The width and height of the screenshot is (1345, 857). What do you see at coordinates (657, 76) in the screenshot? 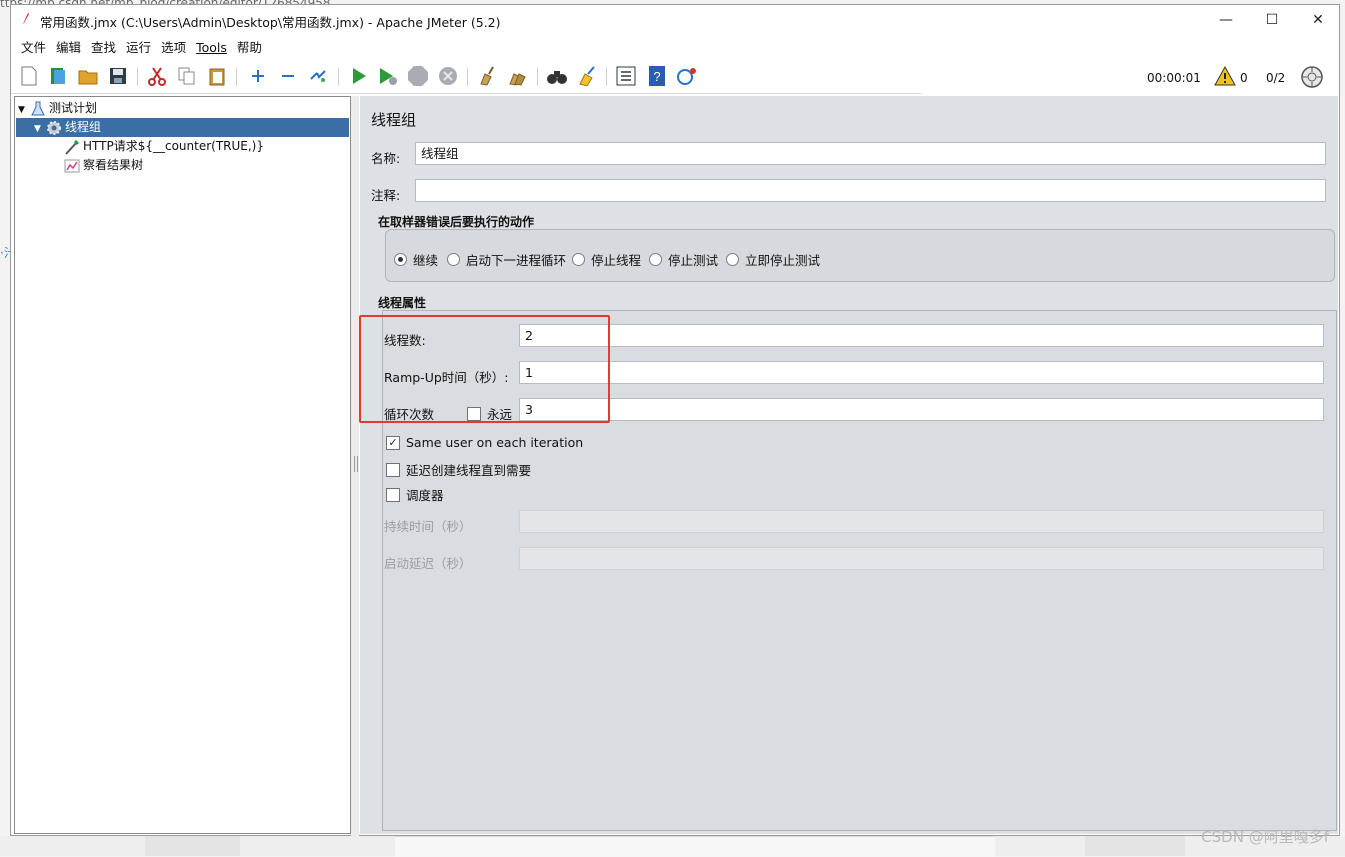
I see `help-button: ?` at bounding box center [657, 76].